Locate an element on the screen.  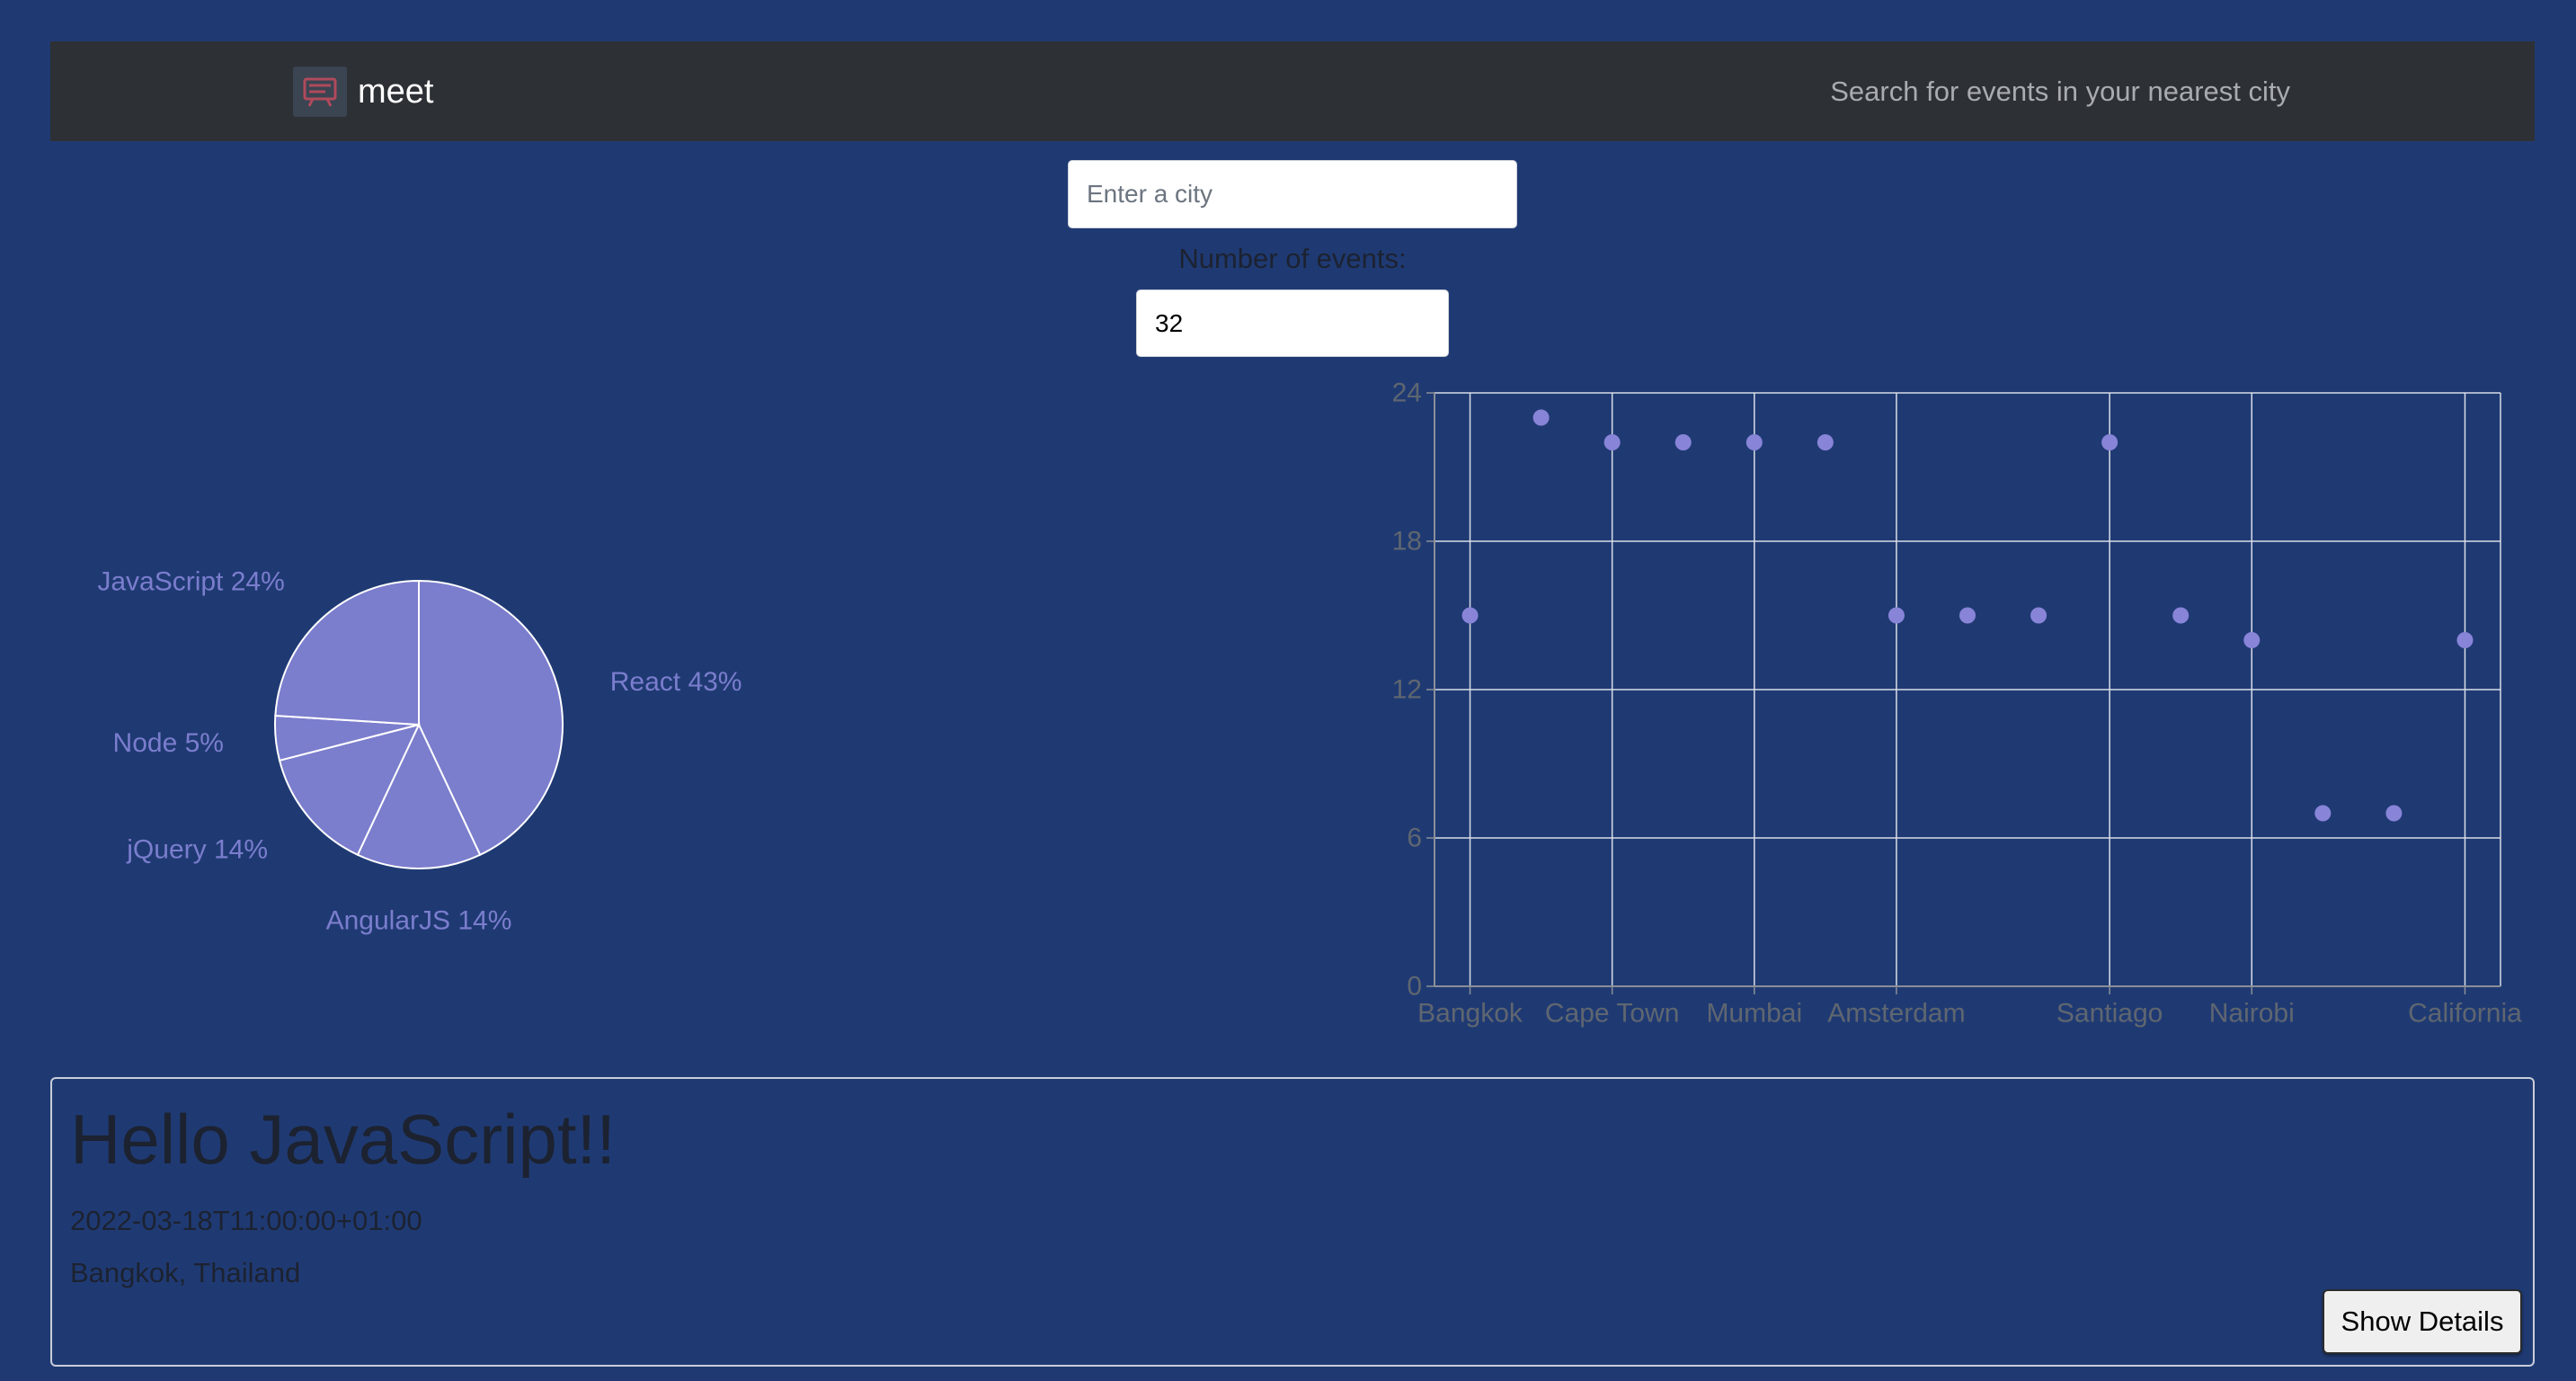
event-location: Bangkok, Thailand is located at coordinates (185, 1272).